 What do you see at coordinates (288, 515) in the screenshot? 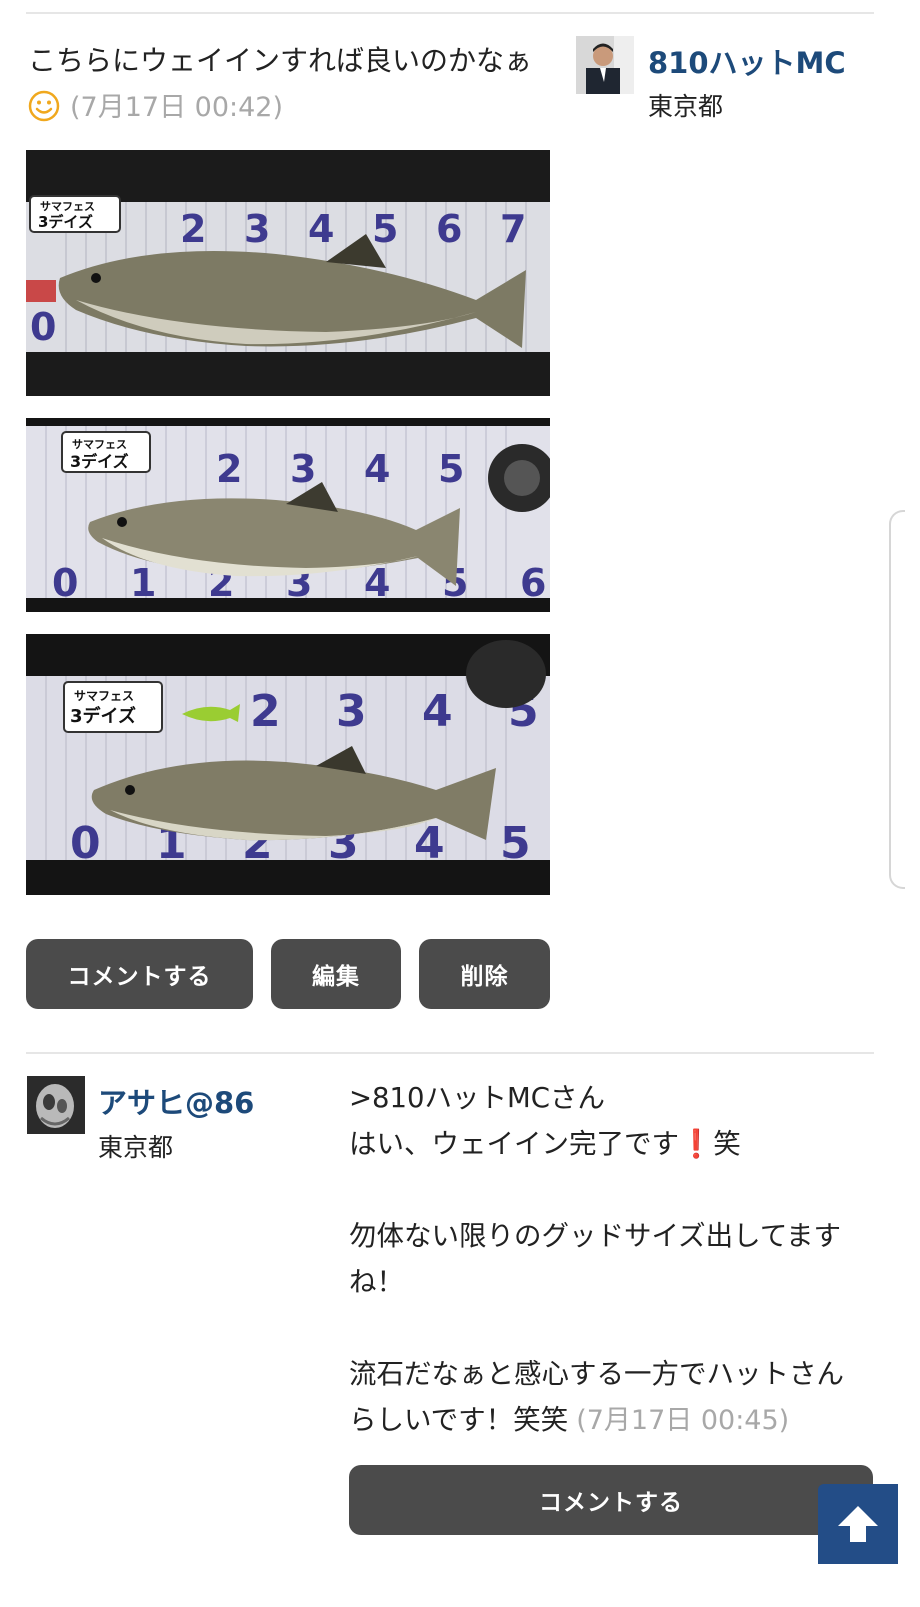
I see `fish-photo-2: サマフェス 3デイズ 2 3 4 5 0 1 2 3 4 5 6` at bounding box center [288, 515].